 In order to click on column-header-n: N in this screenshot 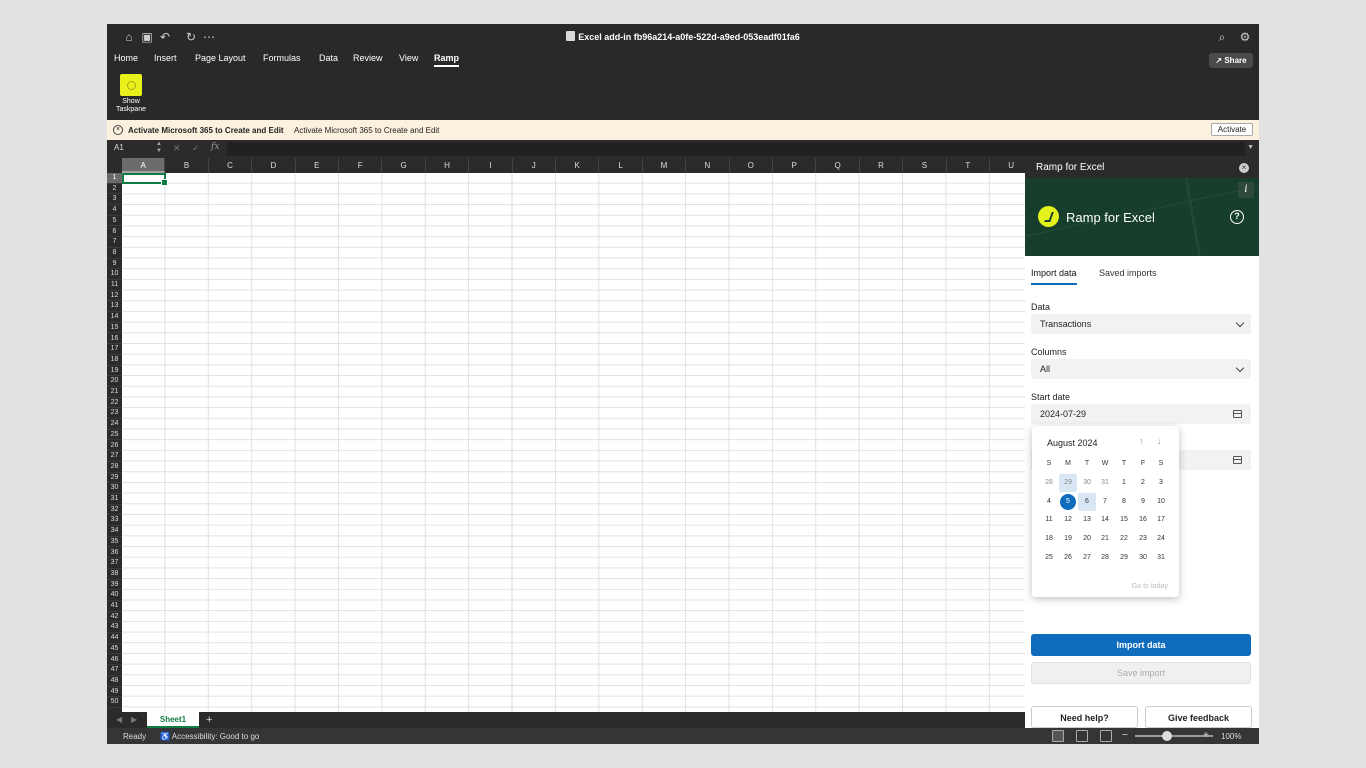, I will do `click(708, 165)`.